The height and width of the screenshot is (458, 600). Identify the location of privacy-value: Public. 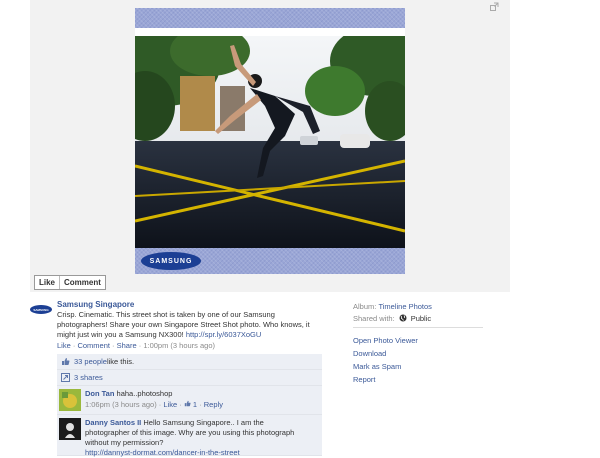
(421, 318).